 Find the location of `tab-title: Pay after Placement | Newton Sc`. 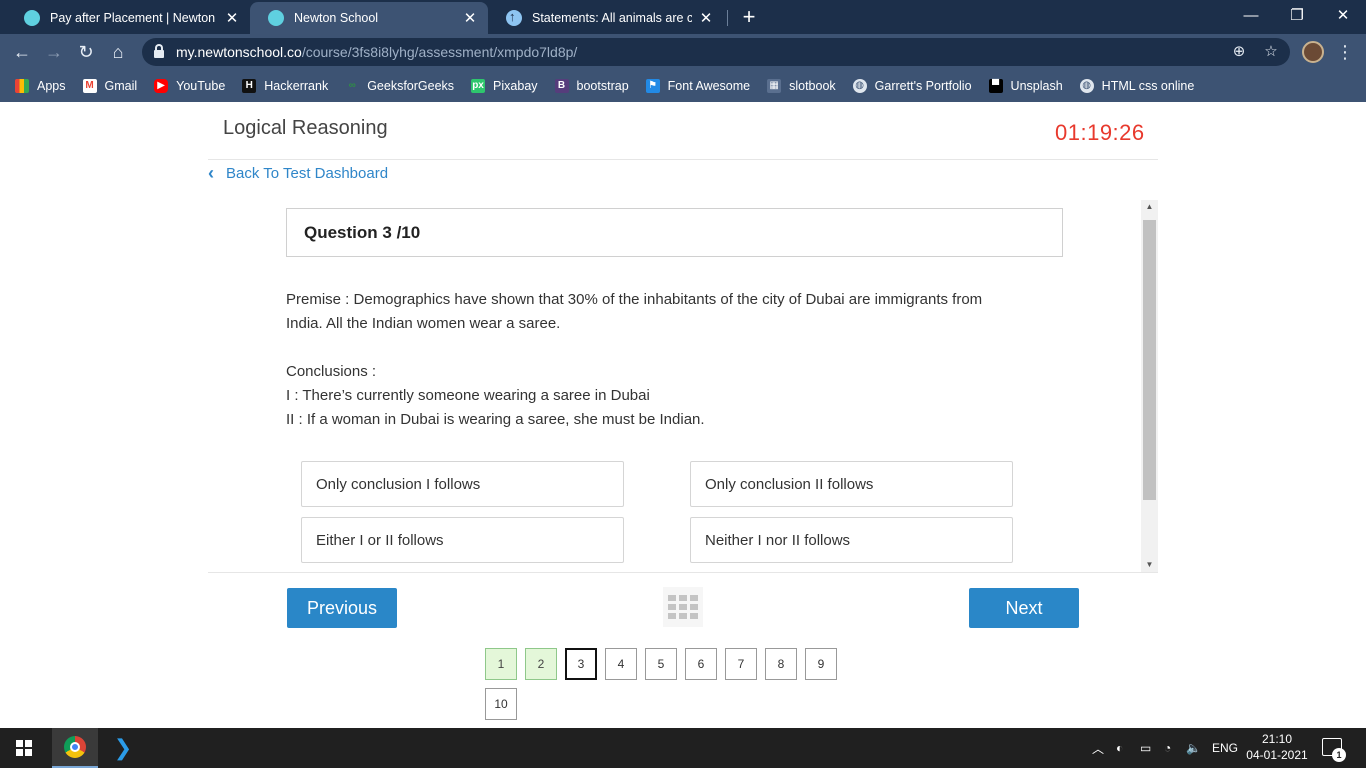

tab-title: Pay after Placement | Newton Sc is located at coordinates (134, 18).